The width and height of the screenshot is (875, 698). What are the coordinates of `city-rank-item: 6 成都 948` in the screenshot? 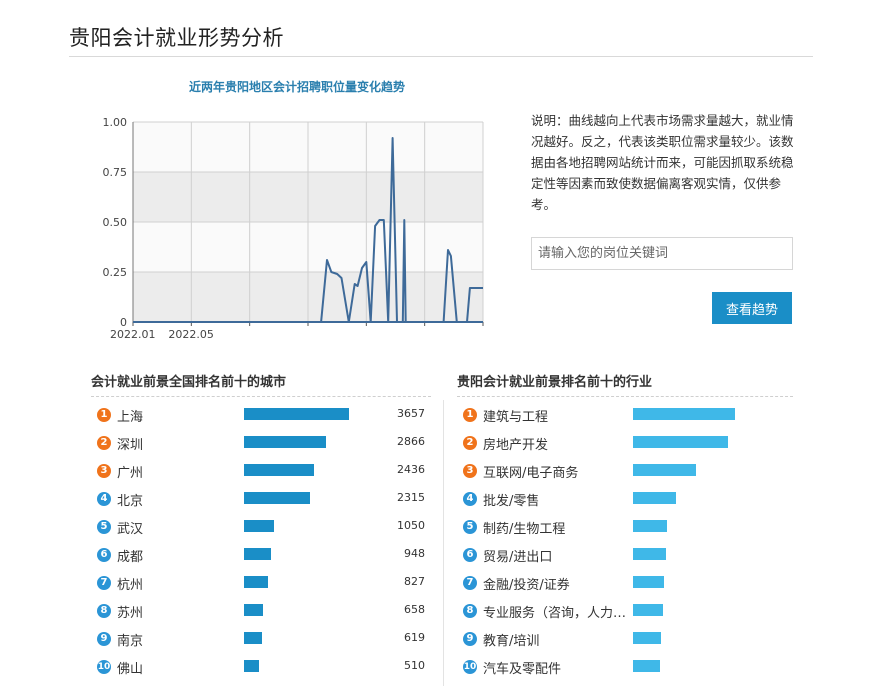 It's located at (261, 557).